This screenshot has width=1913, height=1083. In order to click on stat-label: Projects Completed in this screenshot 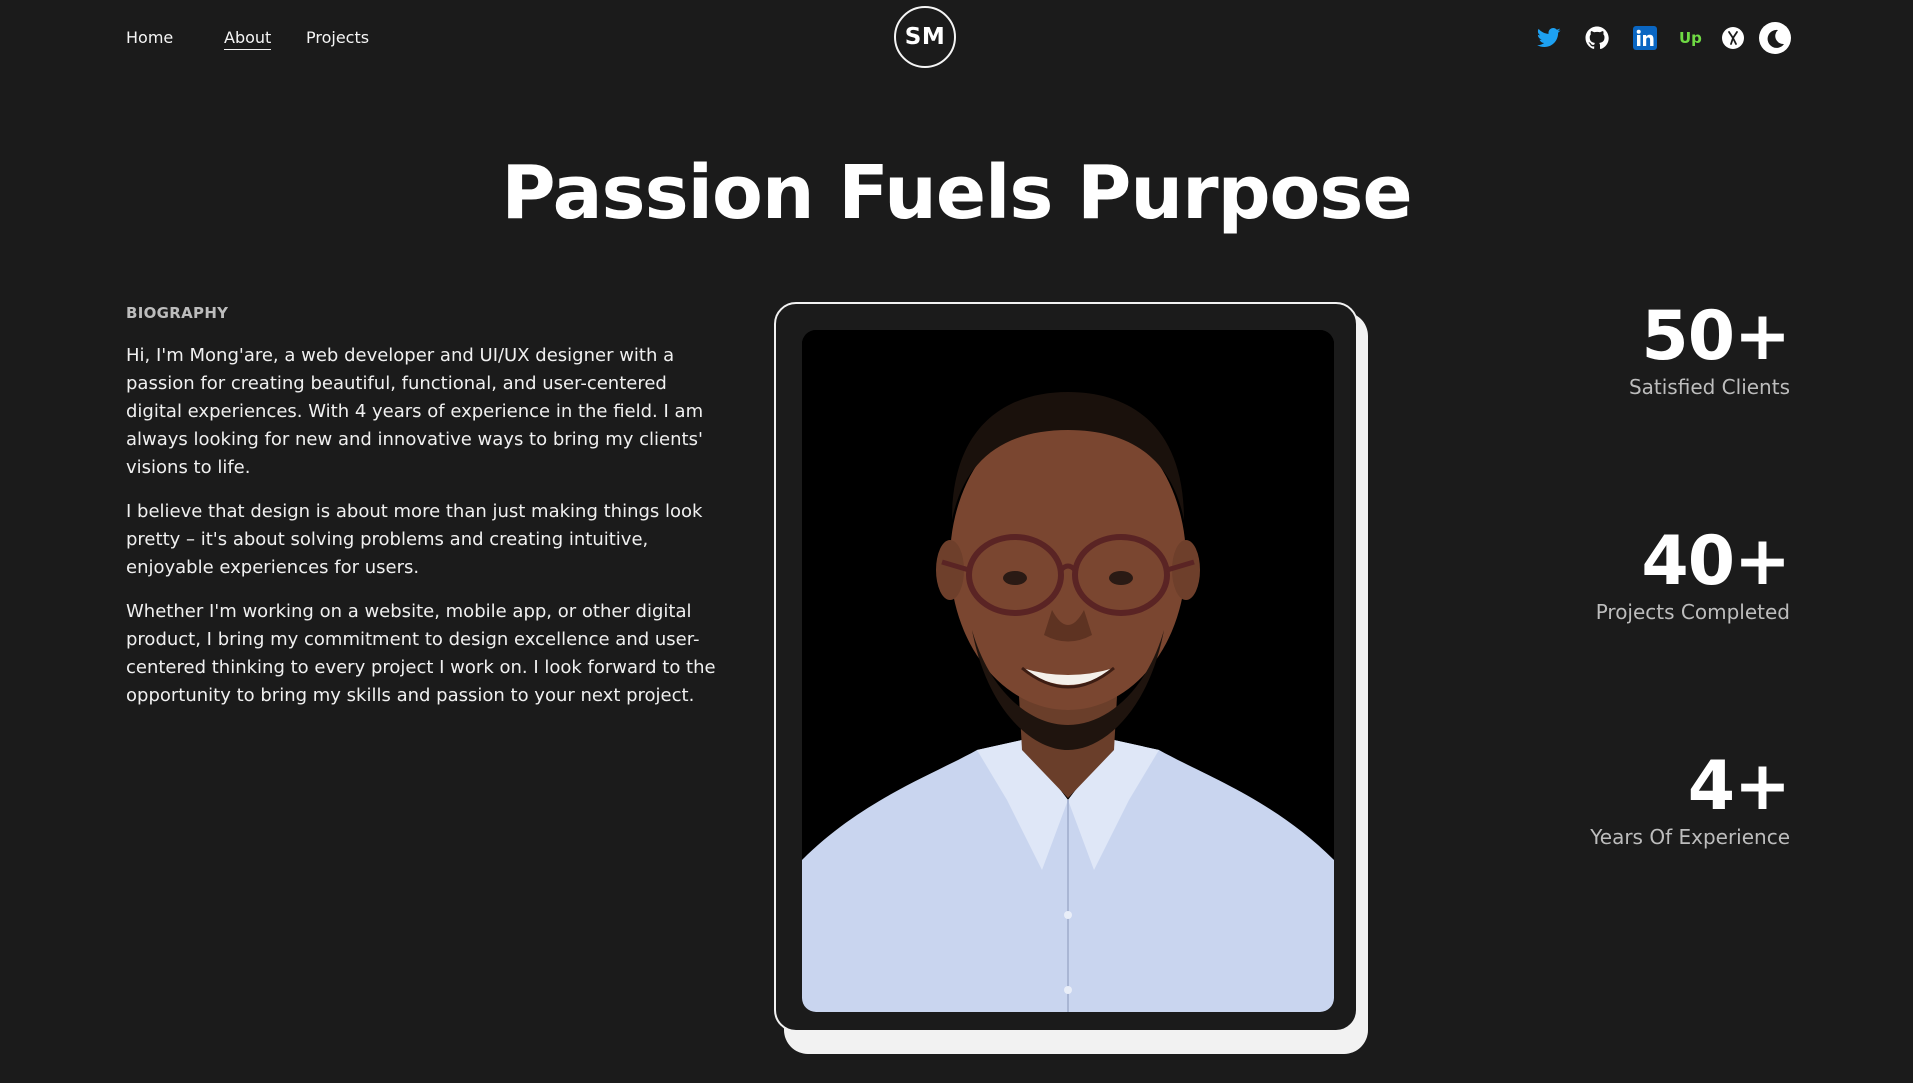, I will do `click(1692, 612)`.